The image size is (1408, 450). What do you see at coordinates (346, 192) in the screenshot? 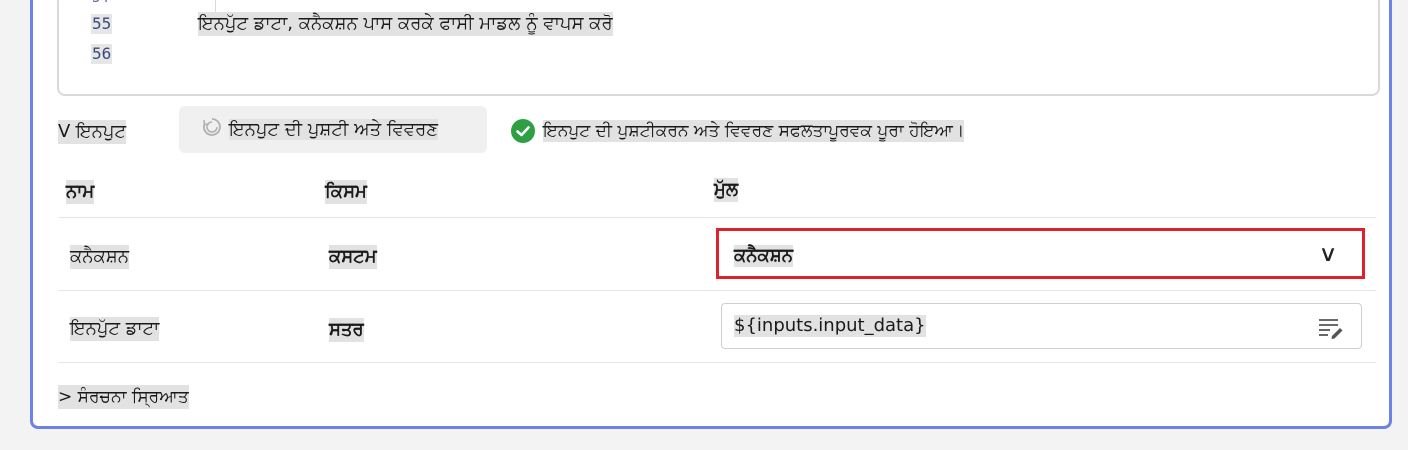
I see `column-header-type: ਕਿਸਮ` at bounding box center [346, 192].